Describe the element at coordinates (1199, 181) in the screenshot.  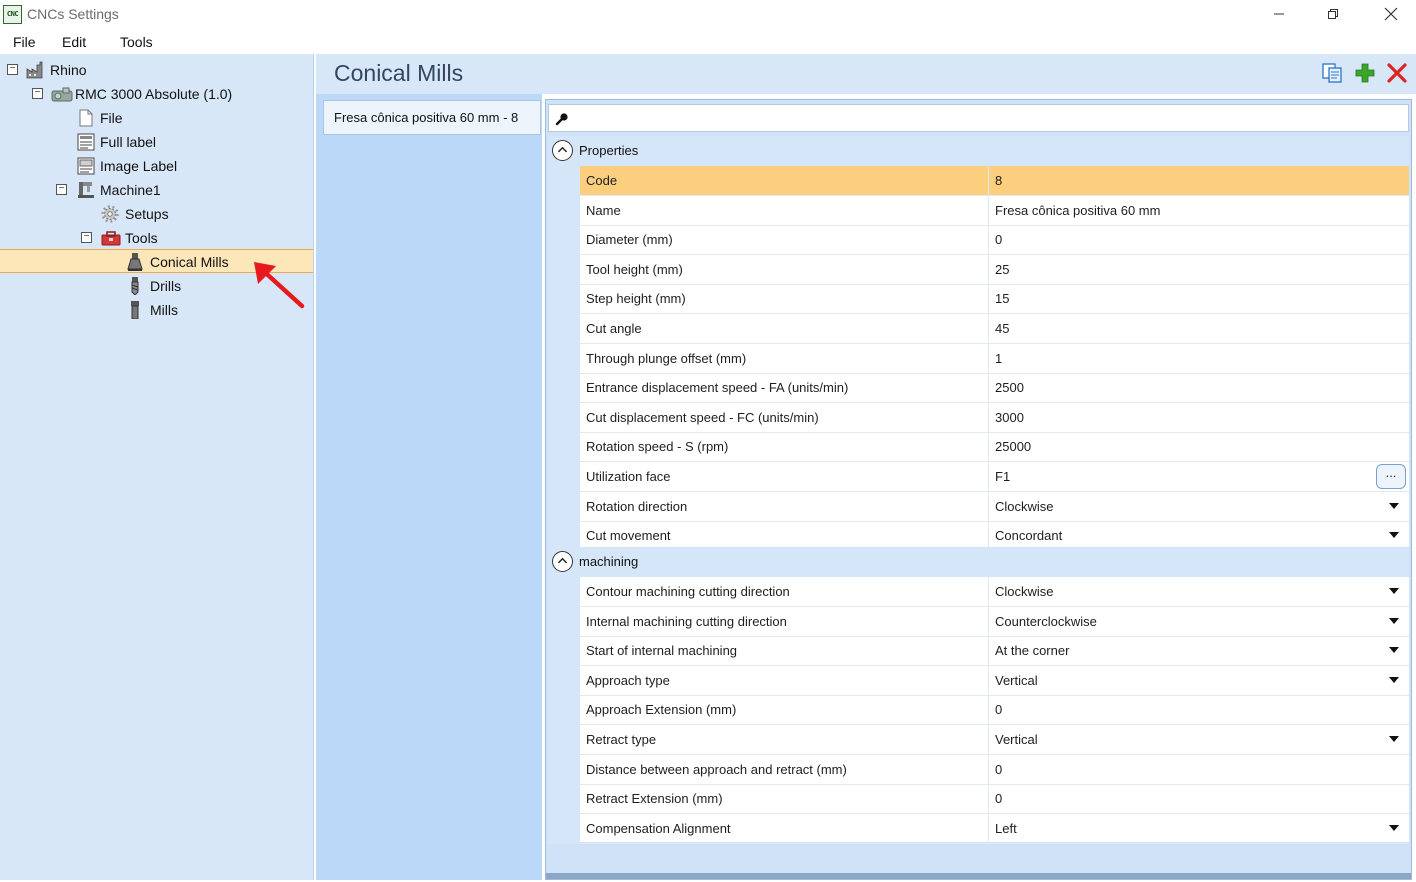
I see `property-value: 8` at that location.